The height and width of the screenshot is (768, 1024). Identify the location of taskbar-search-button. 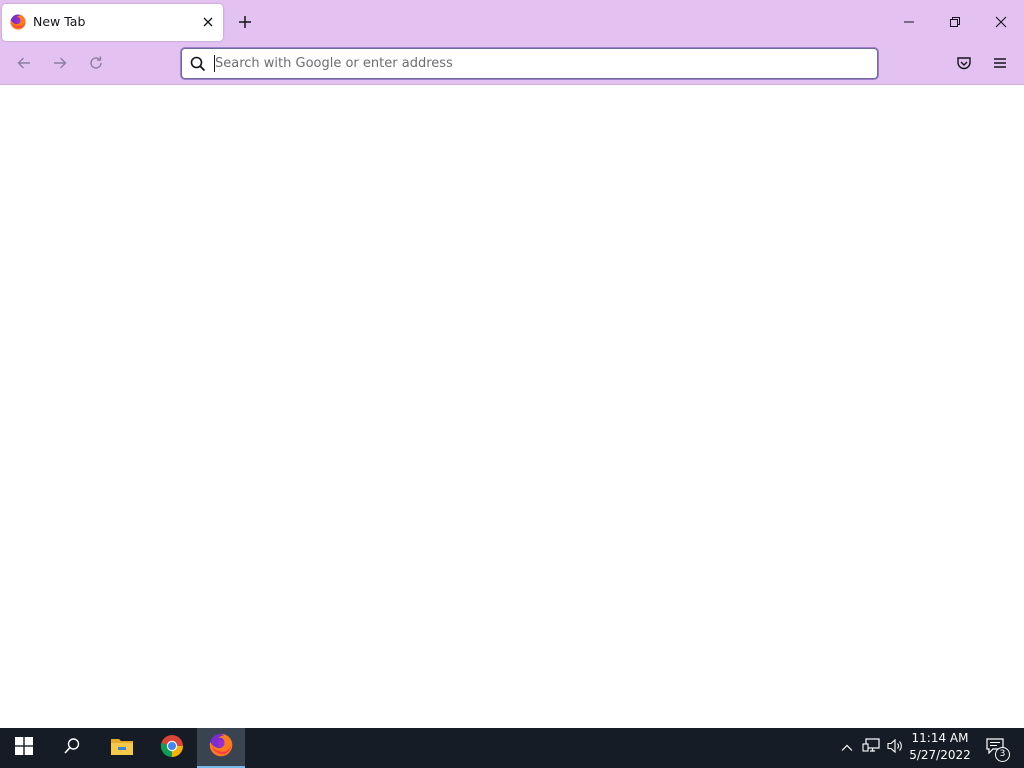
(72, 748).